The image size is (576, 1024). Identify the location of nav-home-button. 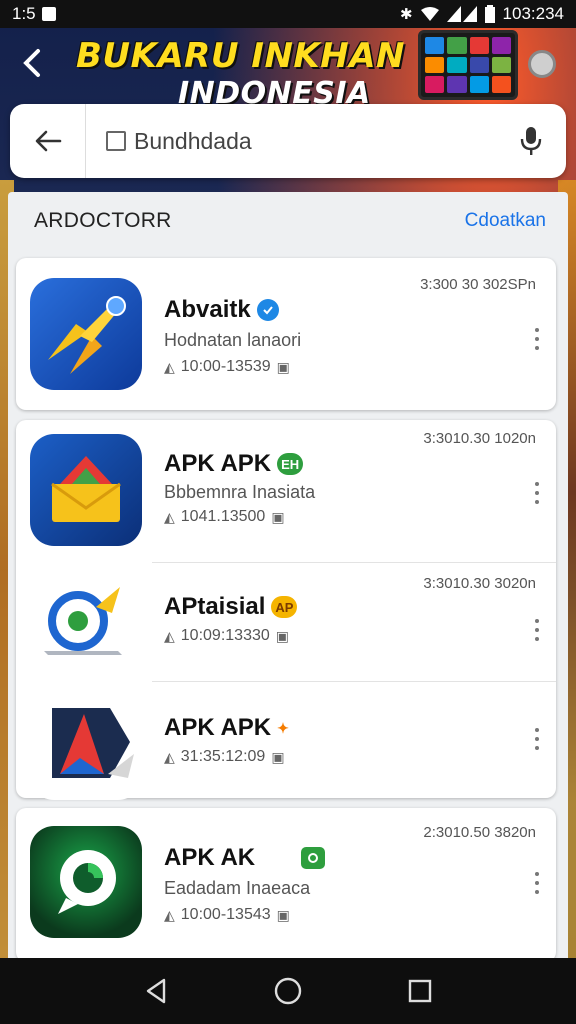
(288, 991).